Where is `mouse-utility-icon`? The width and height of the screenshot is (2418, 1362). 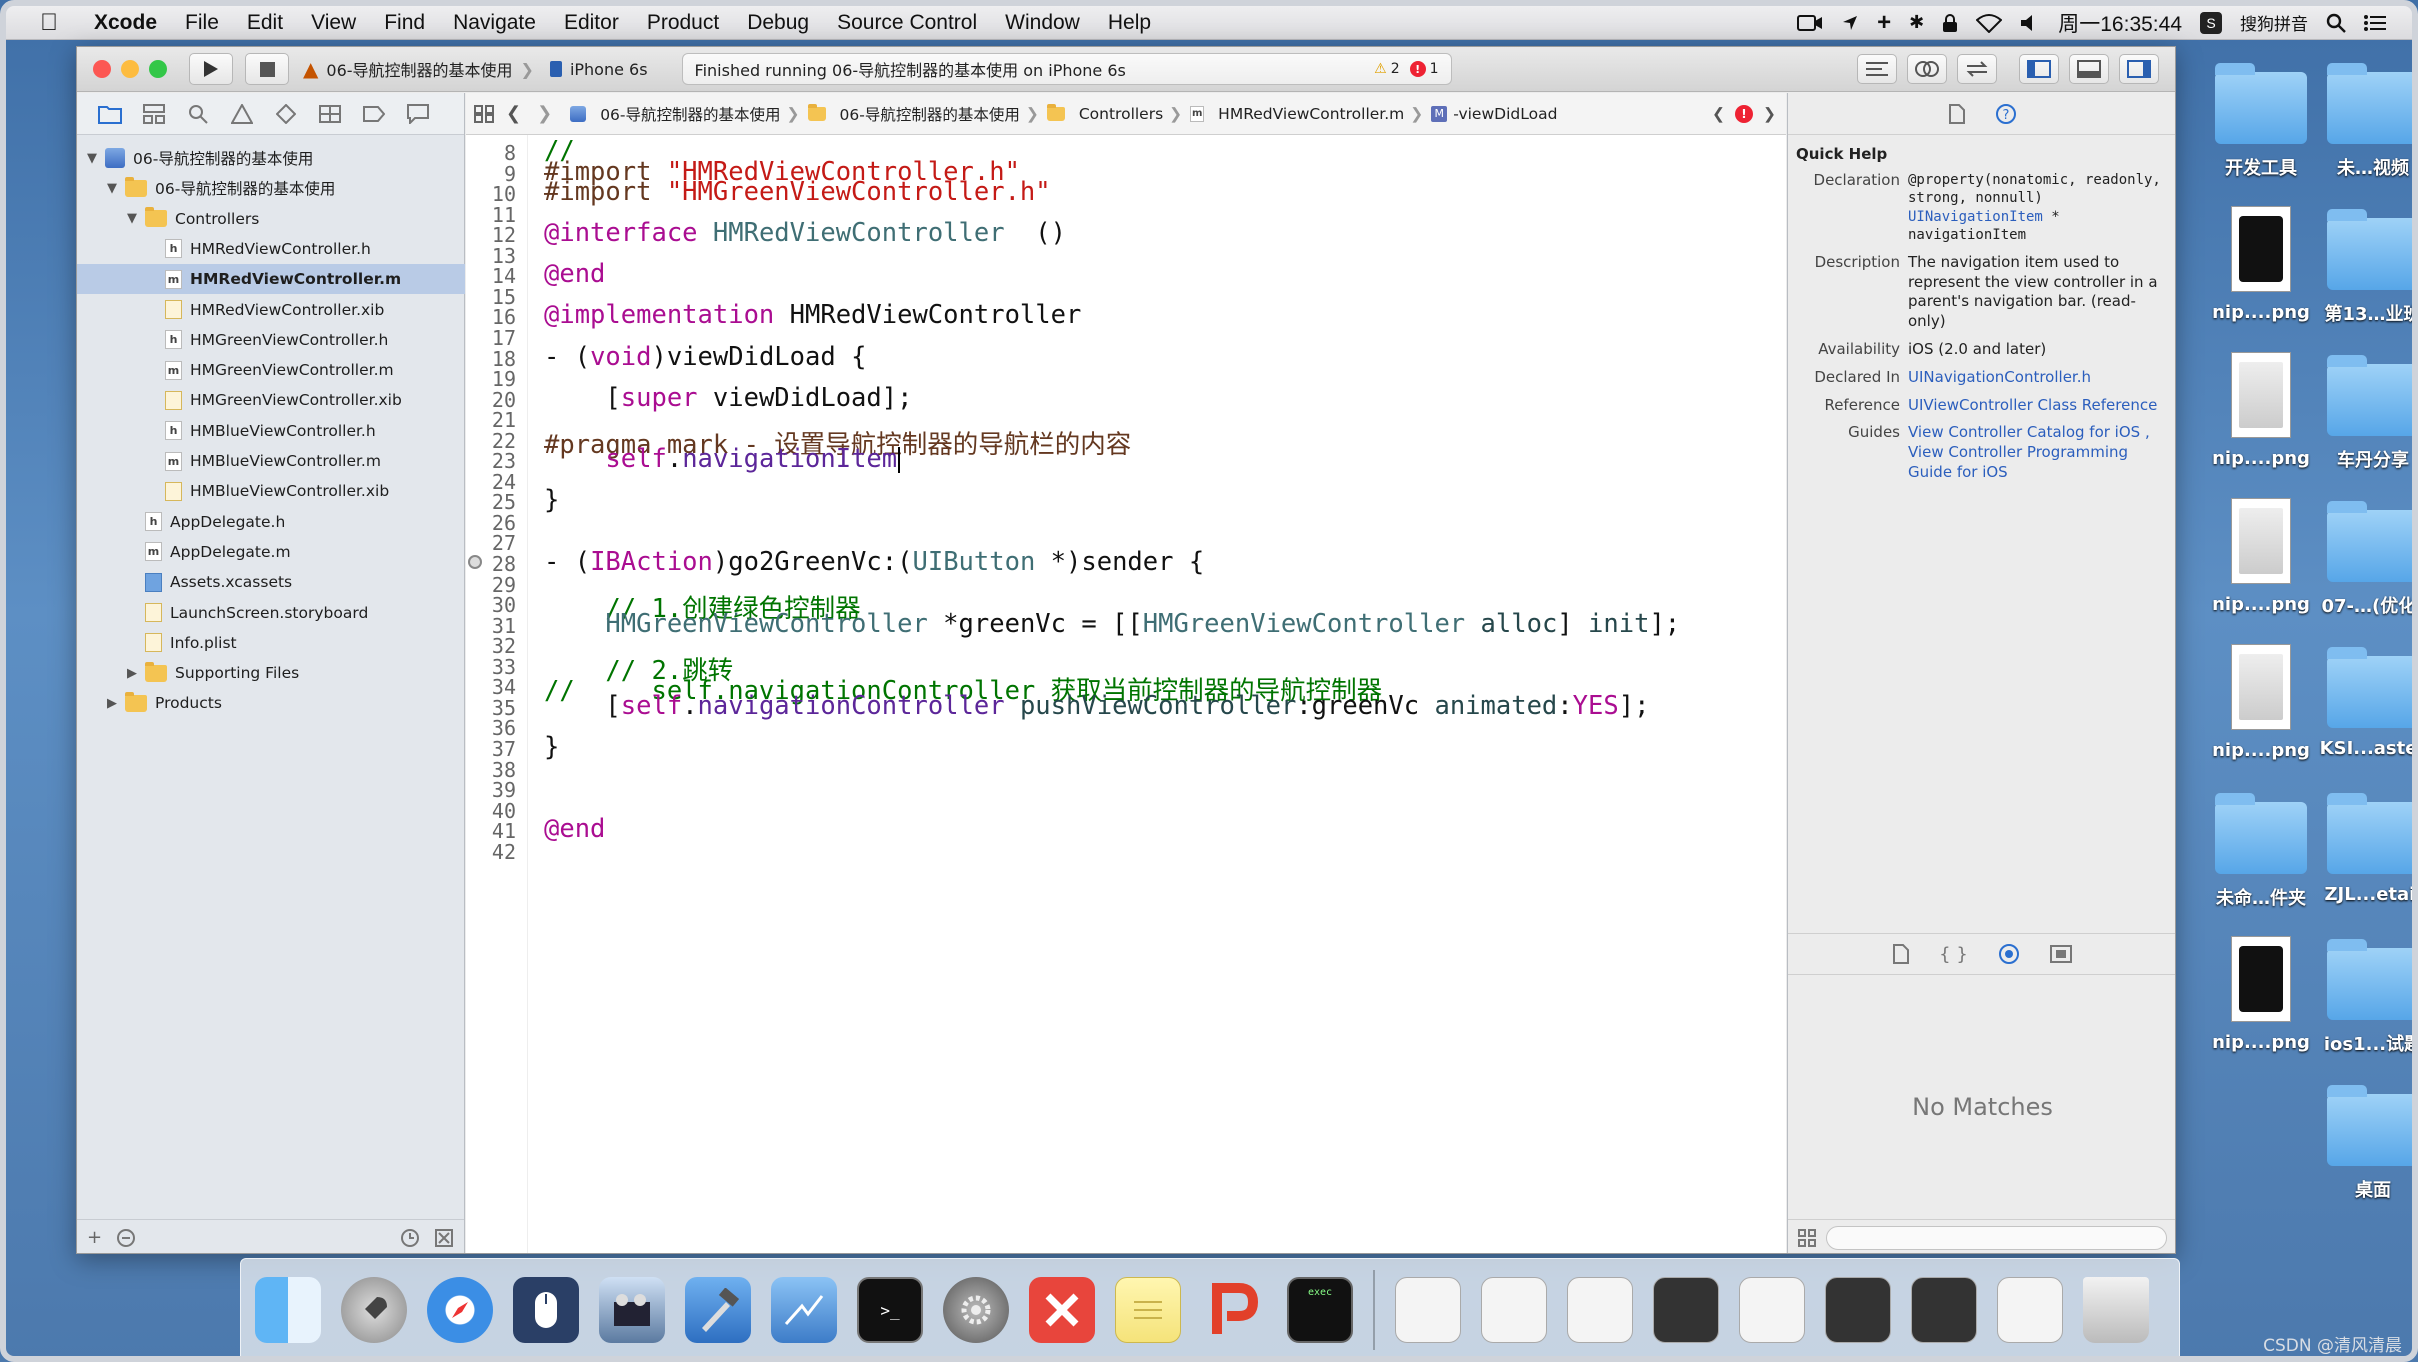 mouse-utility-icon is located at coordinates (546, 1310).